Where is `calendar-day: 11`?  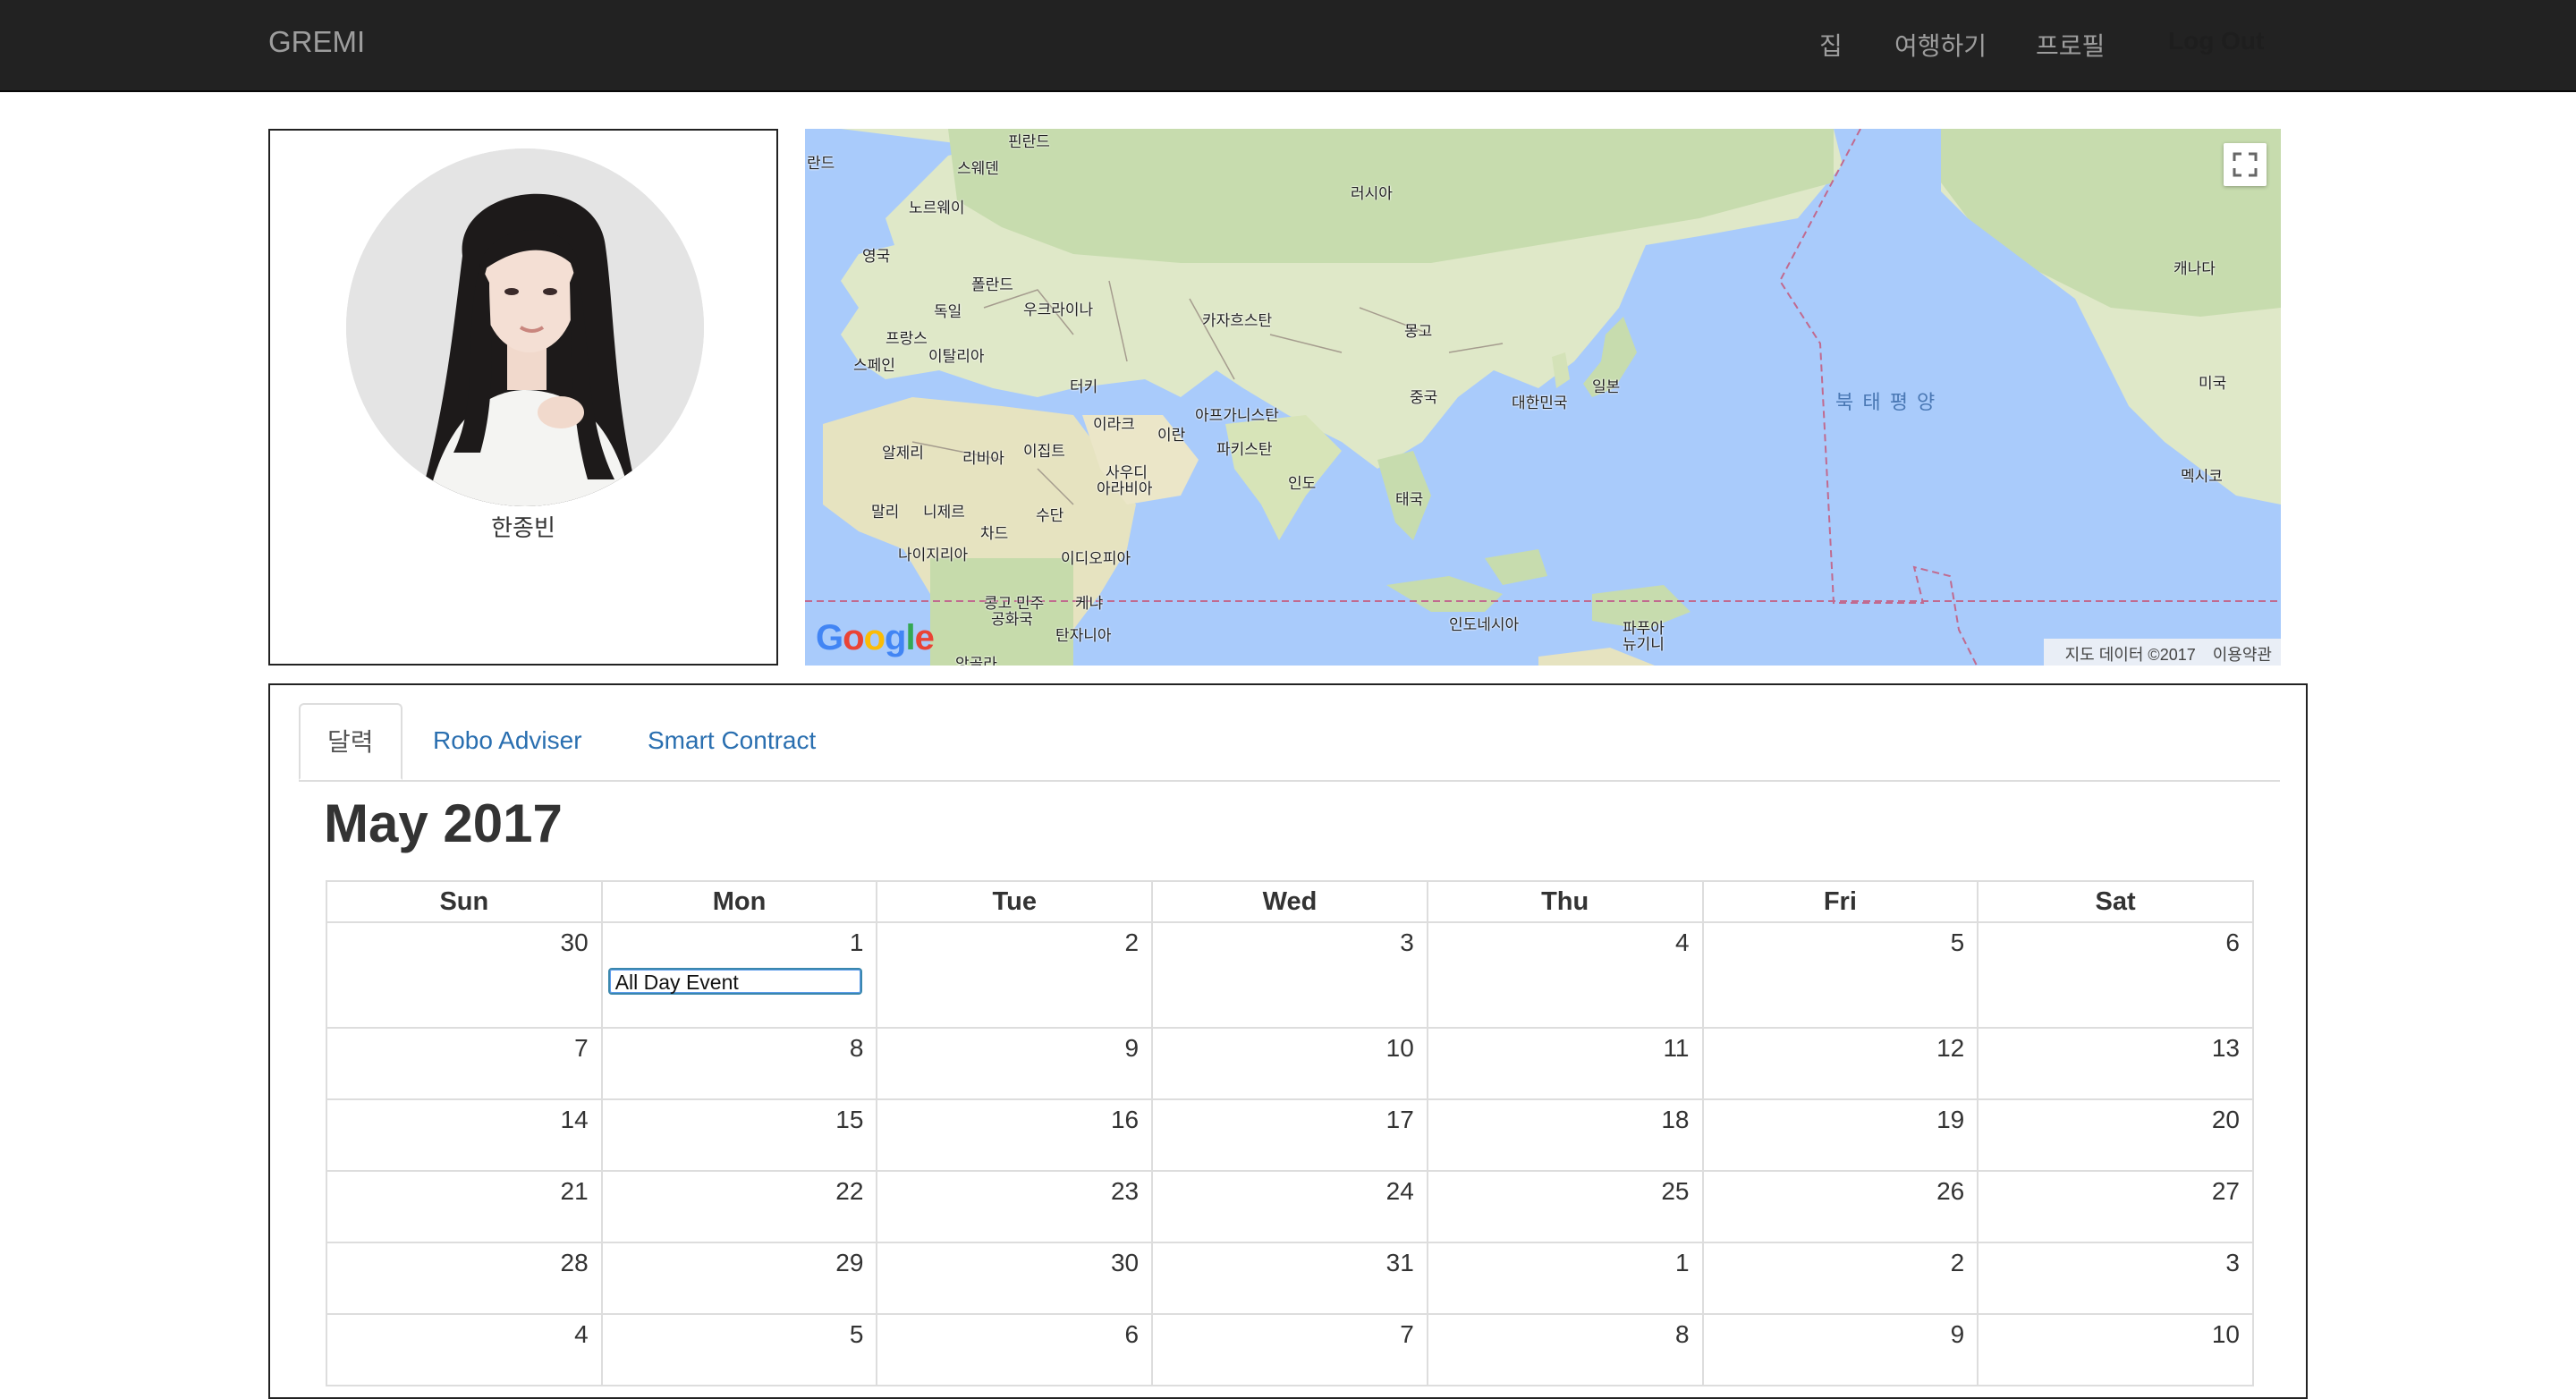 calendar-day: 11 is located at coordinates (1565, 1063).